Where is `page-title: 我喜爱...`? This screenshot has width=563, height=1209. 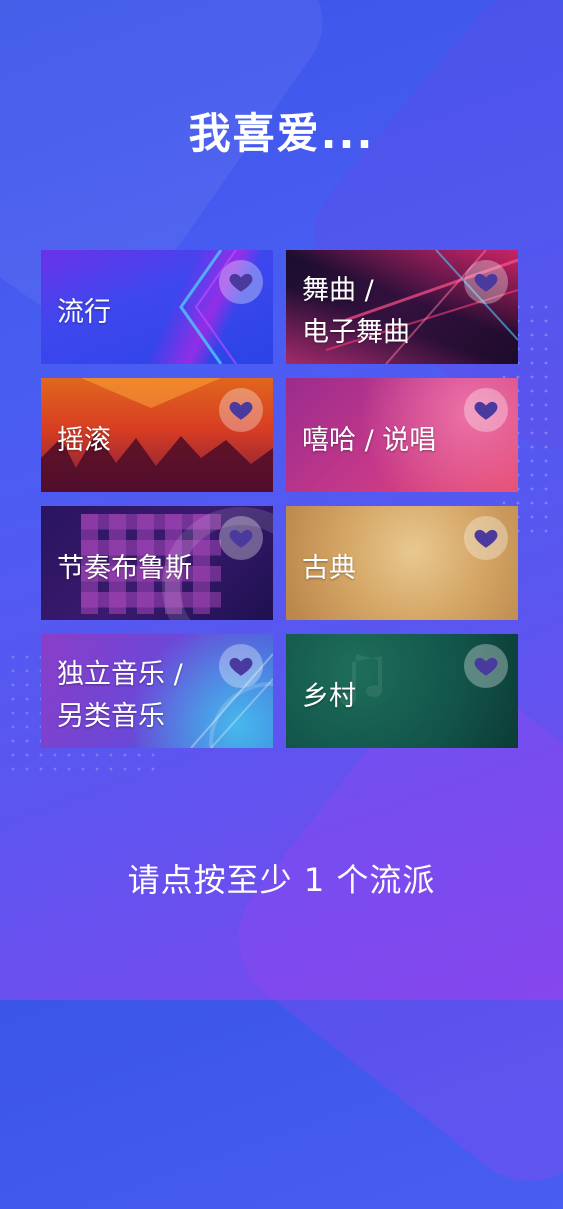
page-title: 我喜爱... is located at coordinates (281, 133).